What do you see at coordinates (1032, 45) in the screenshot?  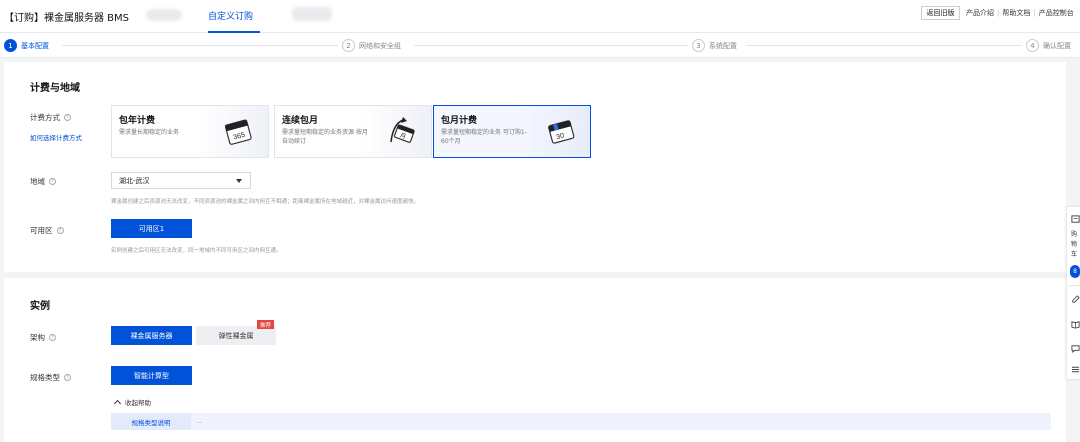 I see `step-number: 4` at bounding box center [1032, 45].